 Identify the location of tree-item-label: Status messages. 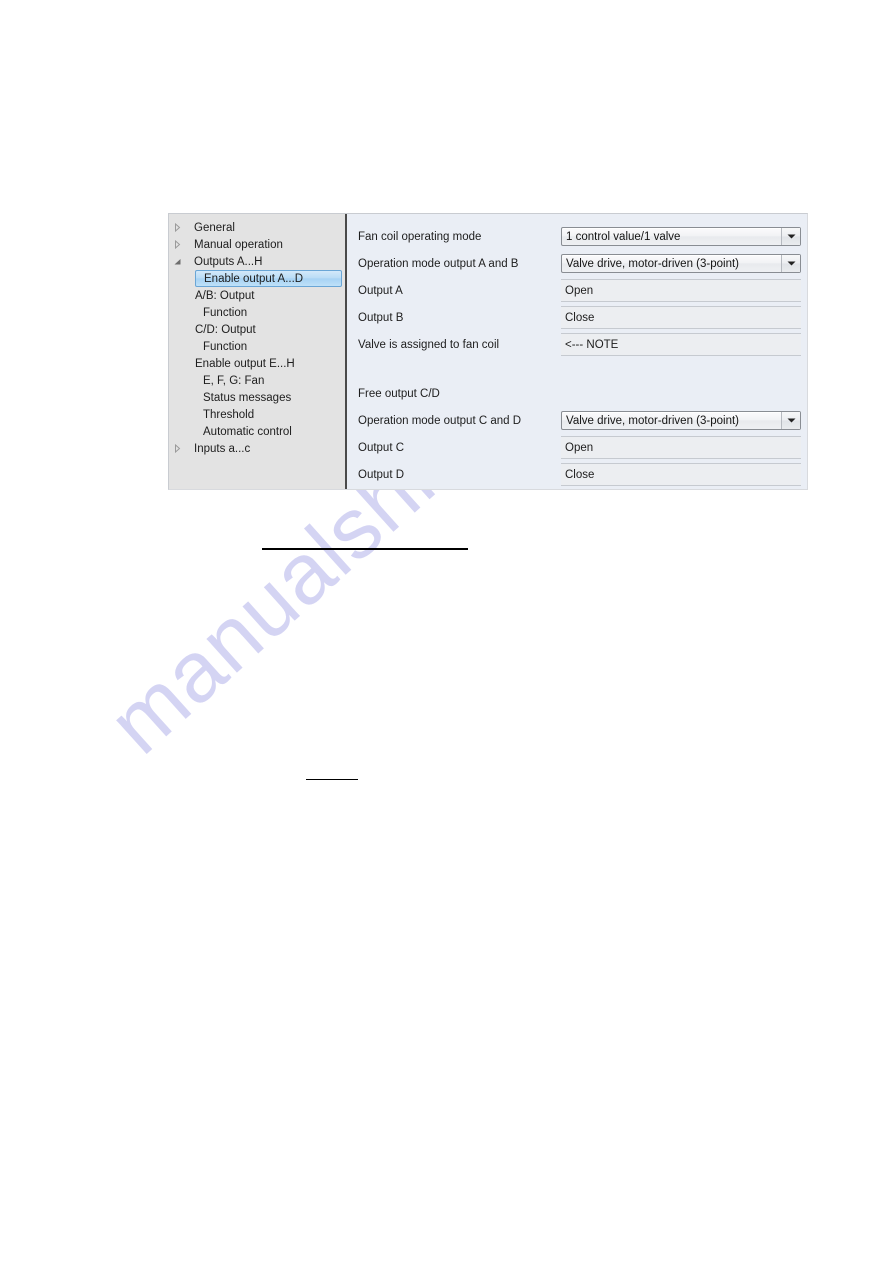
(247, 397).